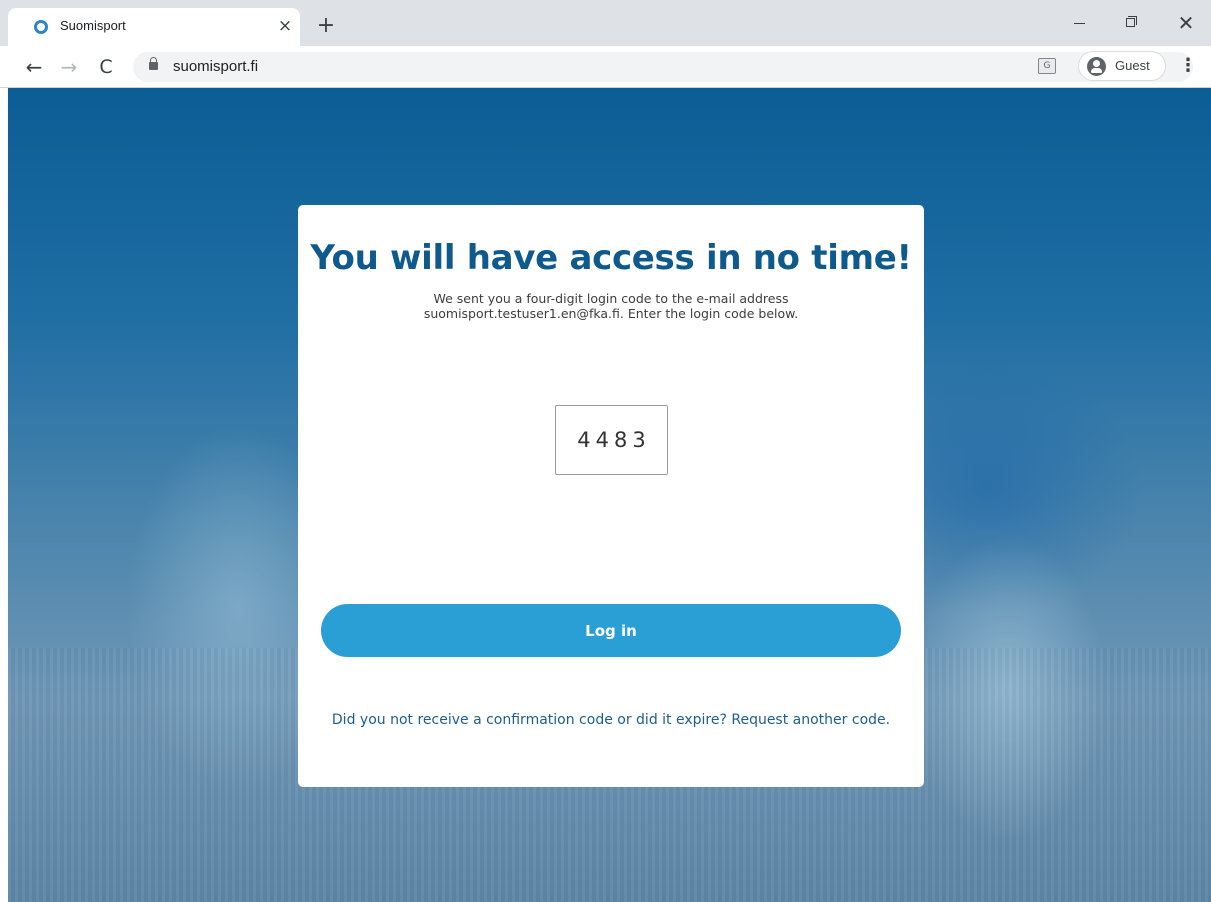 The height and width of the screenshot is (902, 1211). Describe the element at coordinates (106, 67) in the screenshot. I see `reload-button: C` at that location.